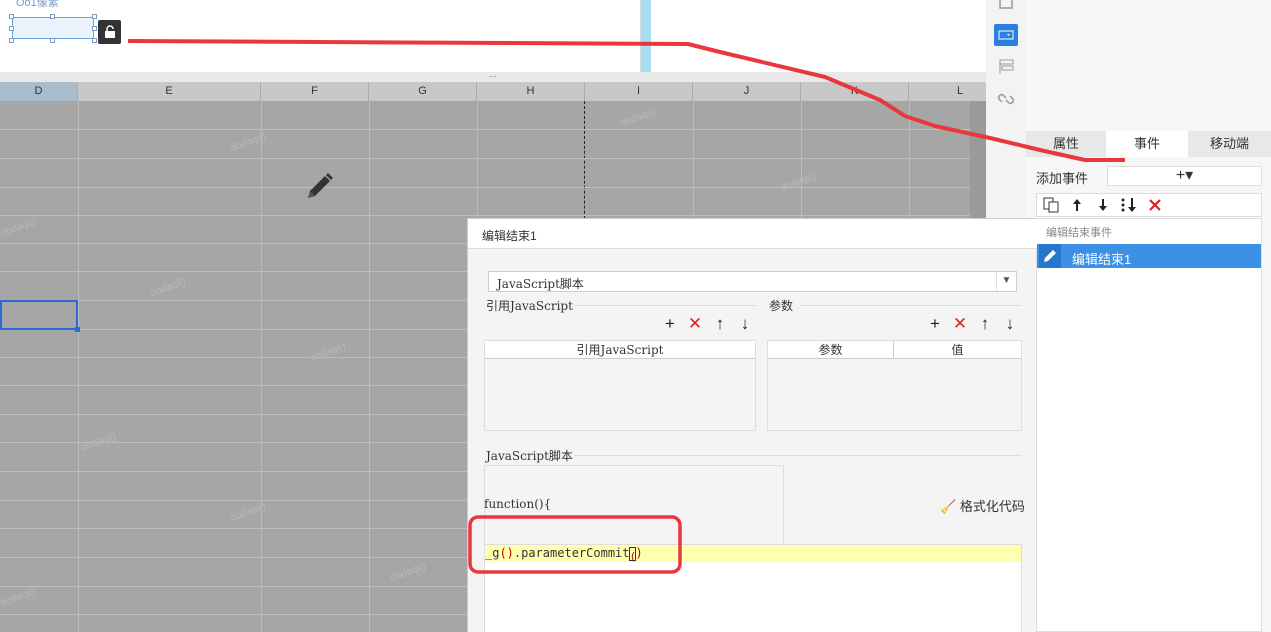 This screenshot has width=1271, height=632. Describe the element at coordinates (670, 324) in the screenshot. I see `add-icon: +` at that location.